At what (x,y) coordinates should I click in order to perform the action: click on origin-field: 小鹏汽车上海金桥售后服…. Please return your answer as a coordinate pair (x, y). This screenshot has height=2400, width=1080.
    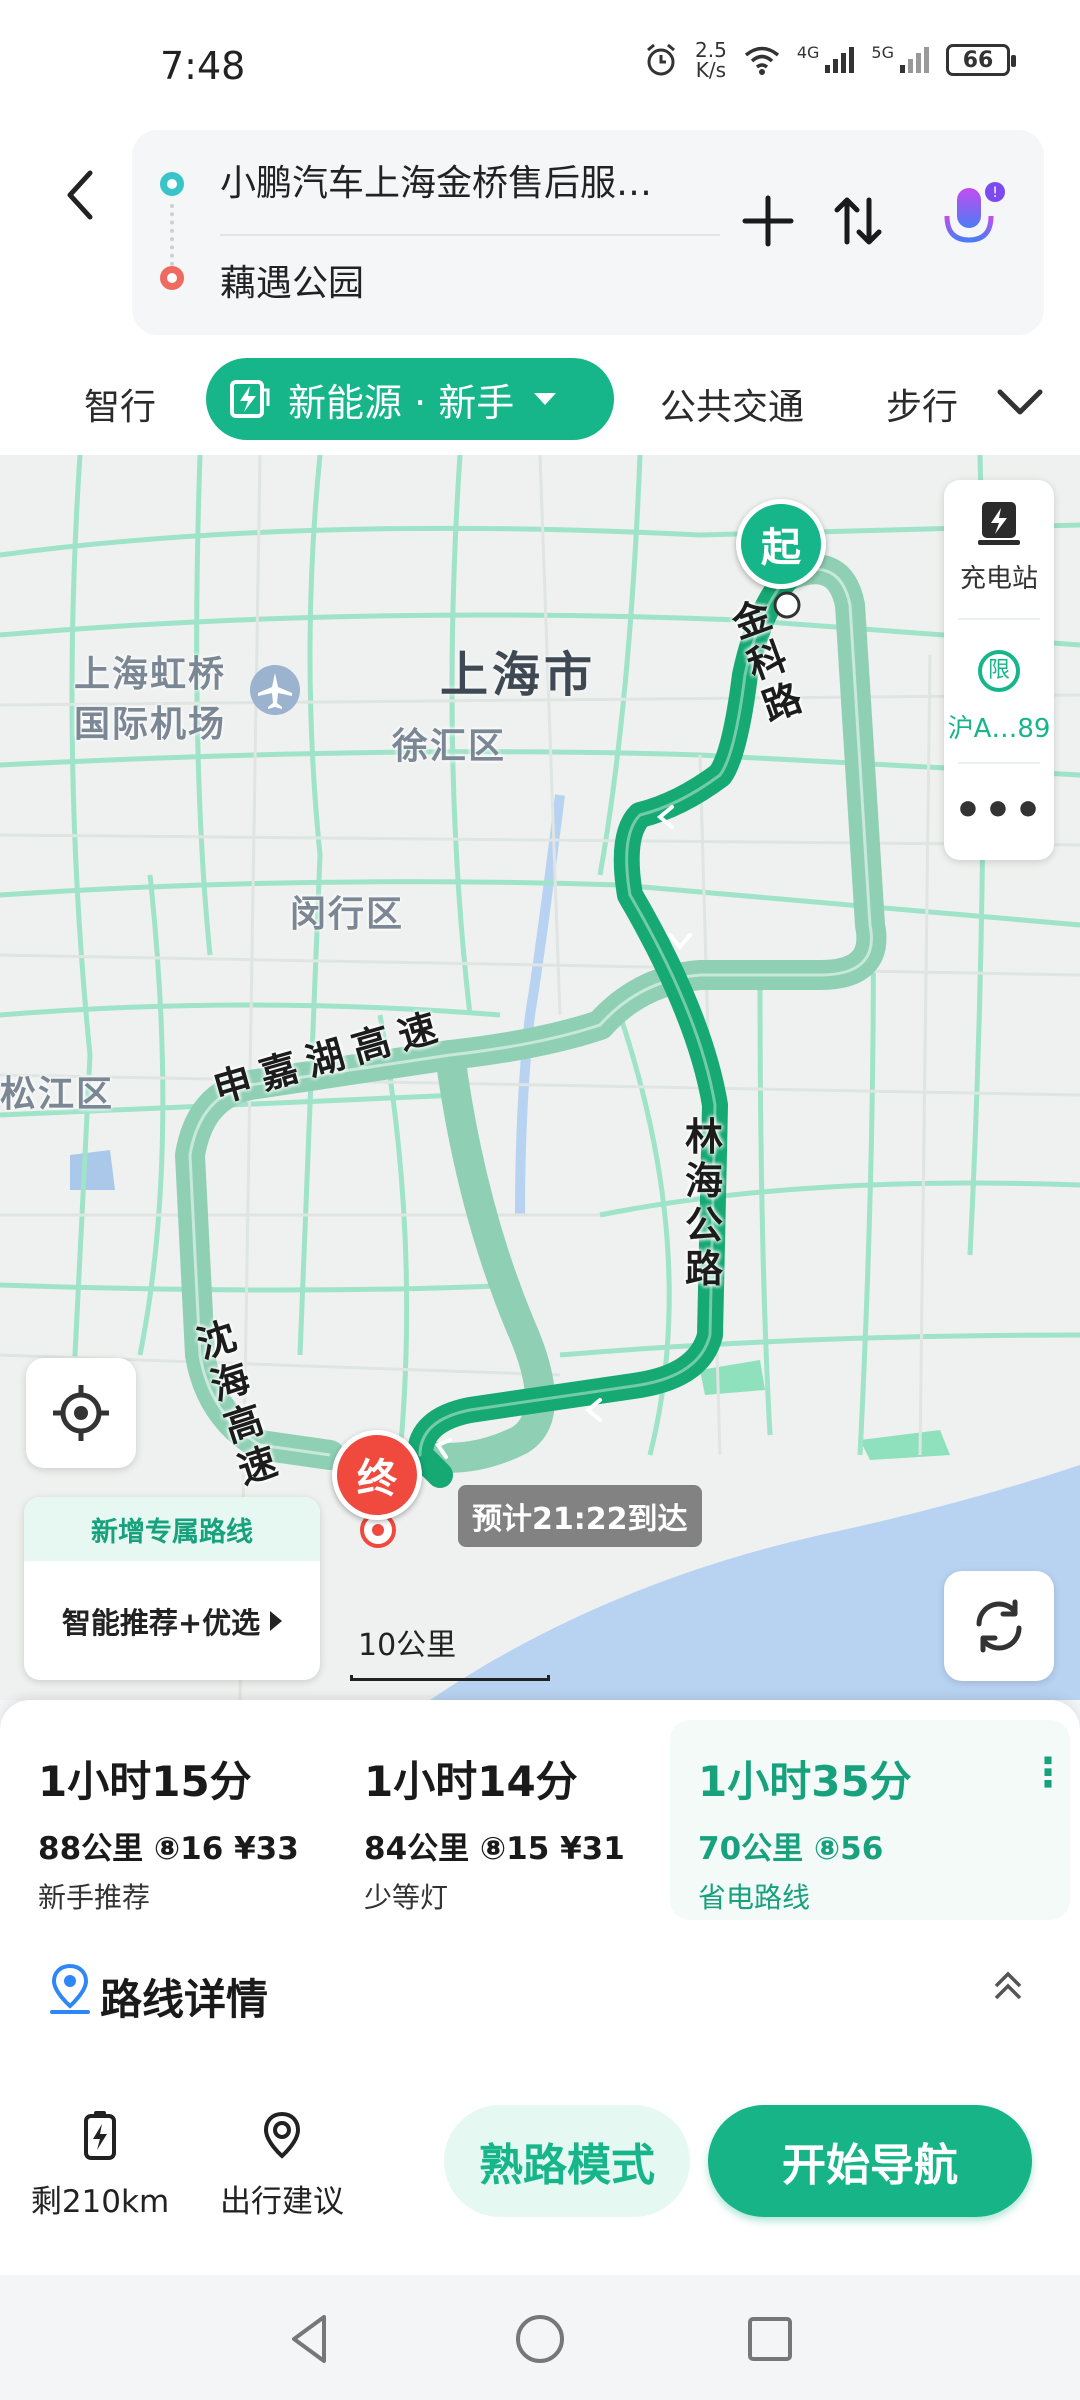
    Looking at the image, I should click on (485, 180).